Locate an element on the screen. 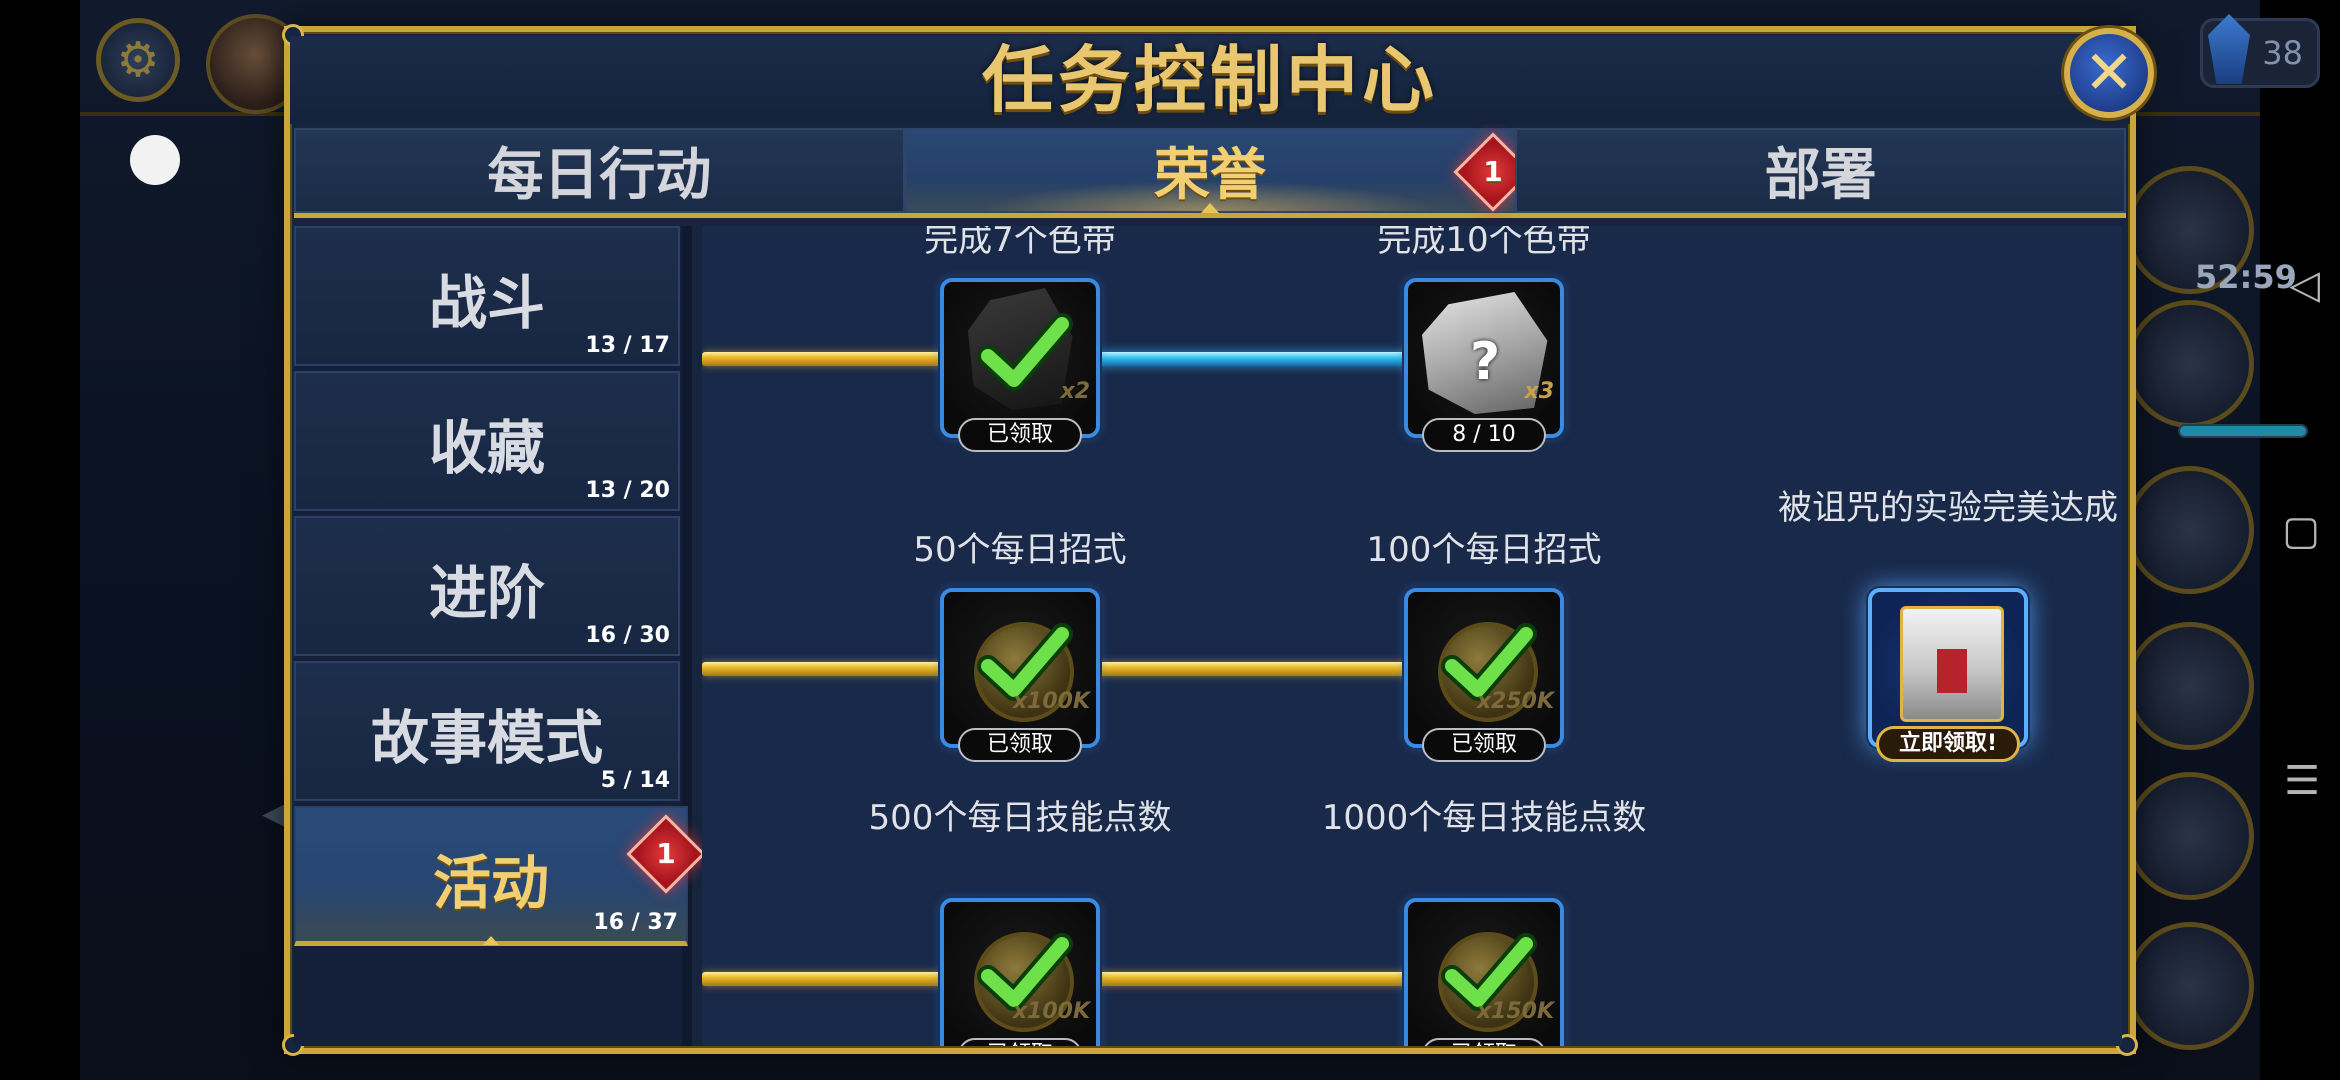  floating-assist-dot is located at coordinates (155, 160).